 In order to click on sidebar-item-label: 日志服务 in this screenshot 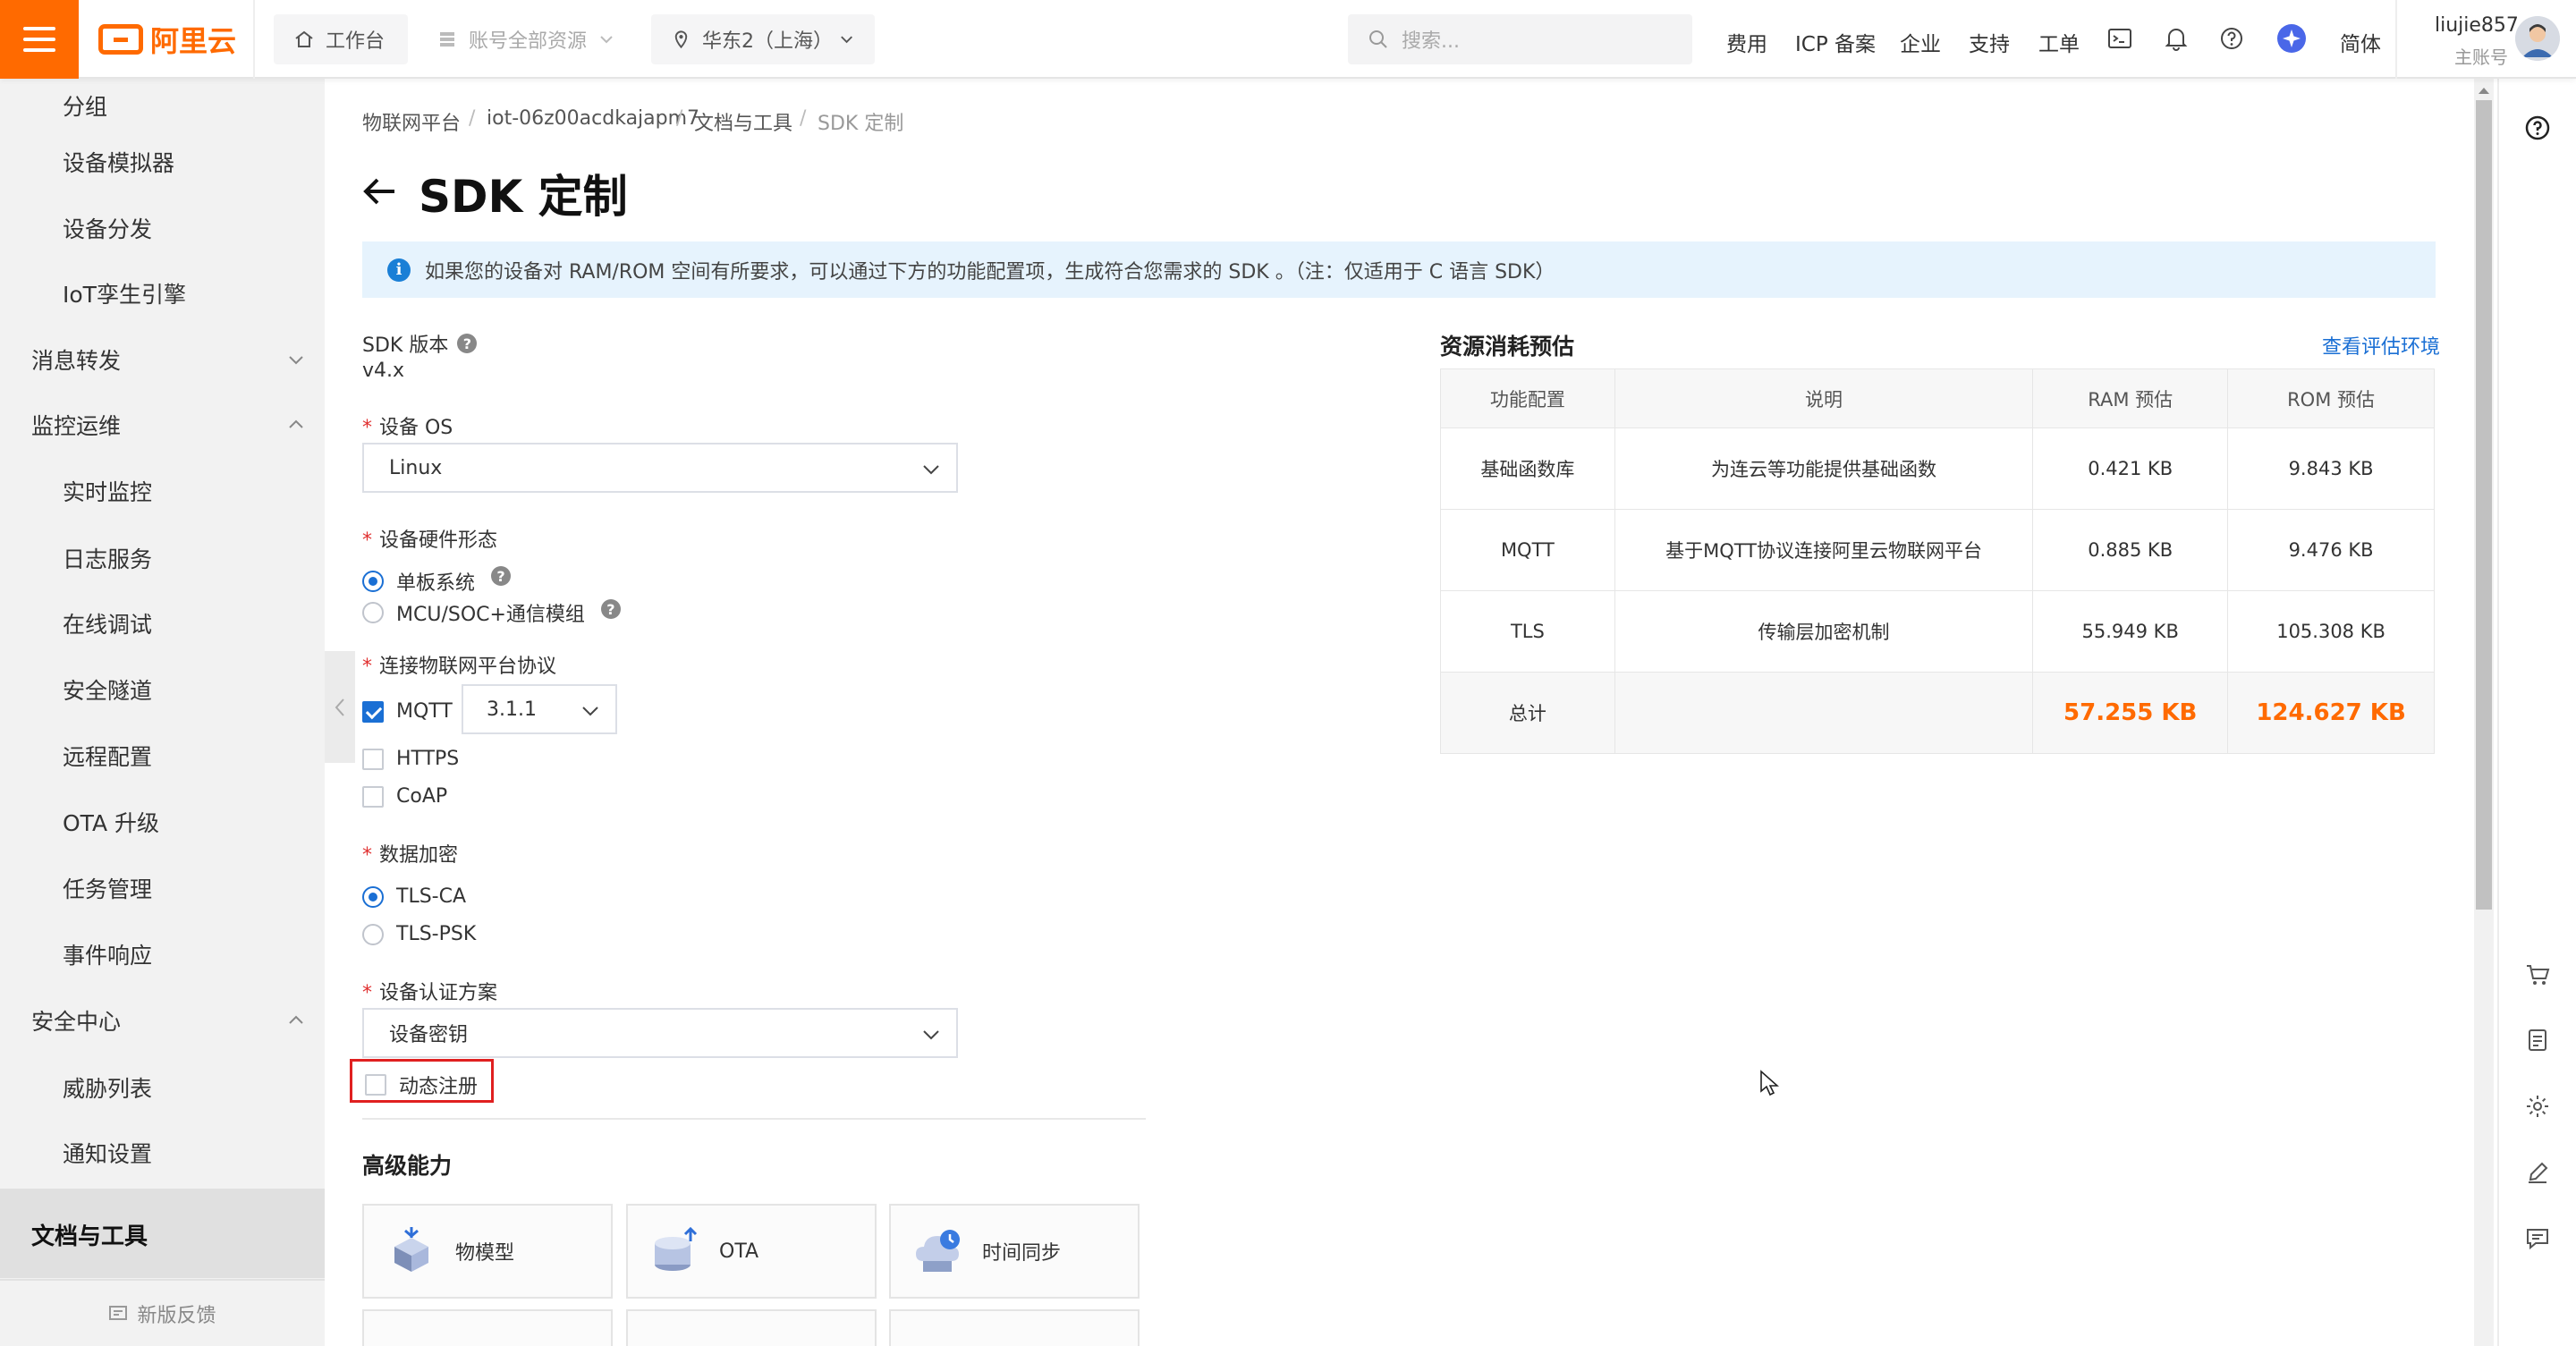, I will do `click(108, 559)`.